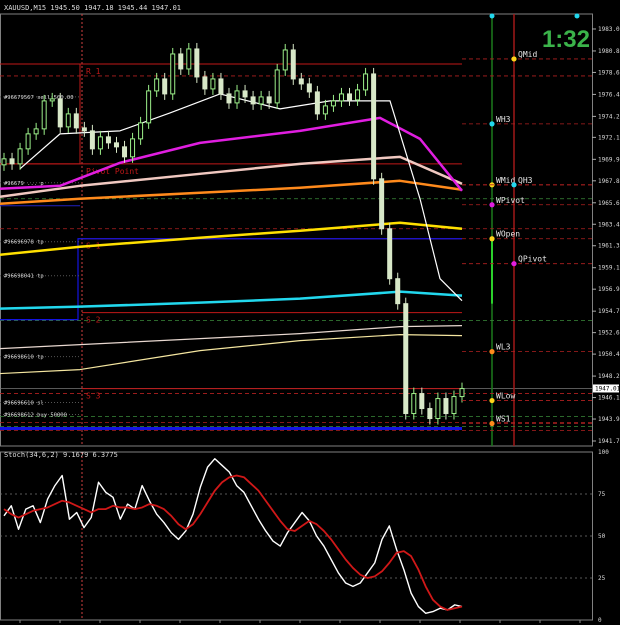 The image size is (620, 625). Describe the element at coordinates (61, 455) in the screenshot. I see `stochastic-label: Stoch(34,6,2) 9.1679 6.3775` at that location.